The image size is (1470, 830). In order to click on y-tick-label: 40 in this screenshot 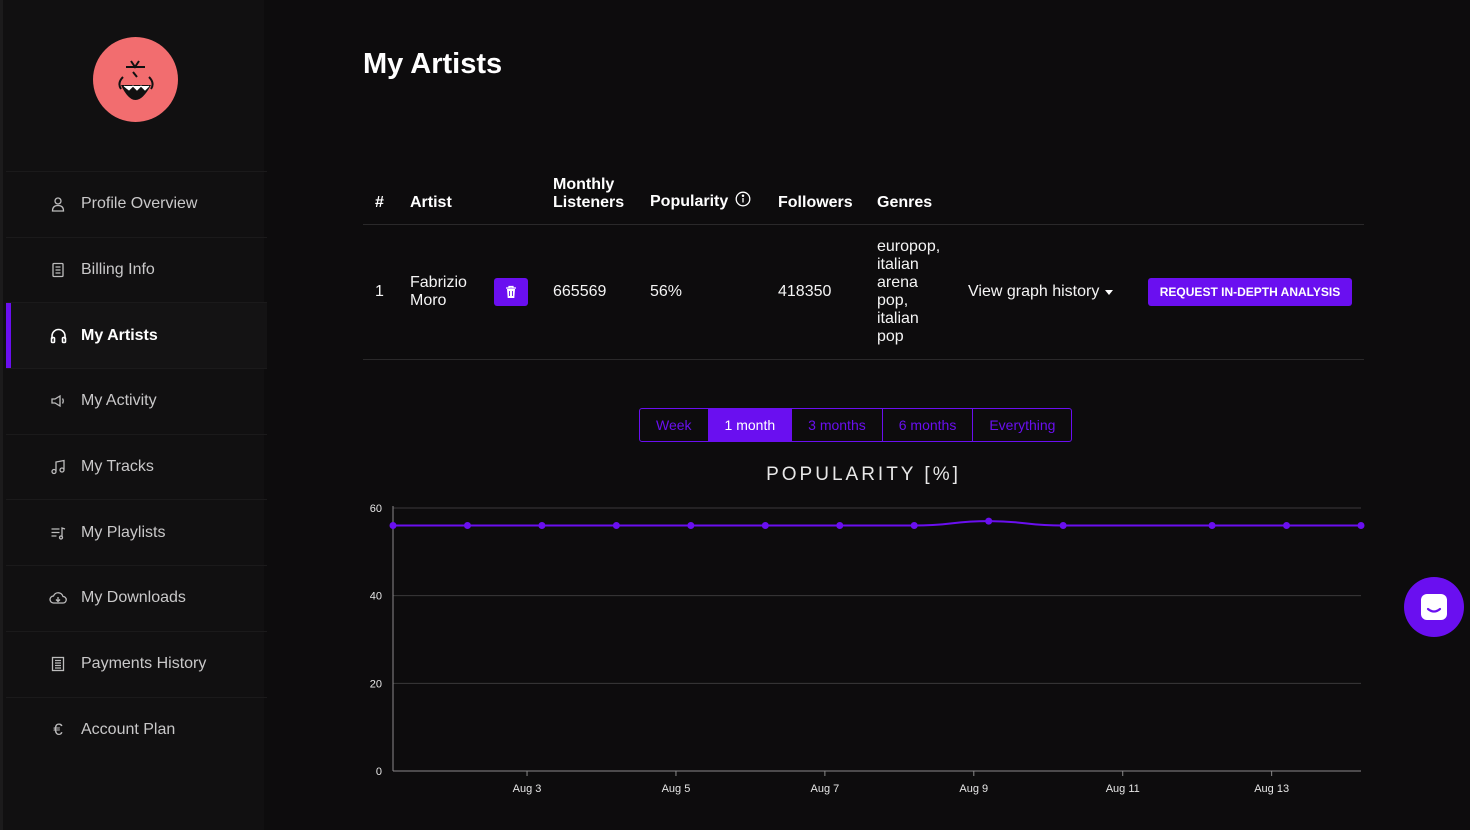, I will do `click(376, 597)`.